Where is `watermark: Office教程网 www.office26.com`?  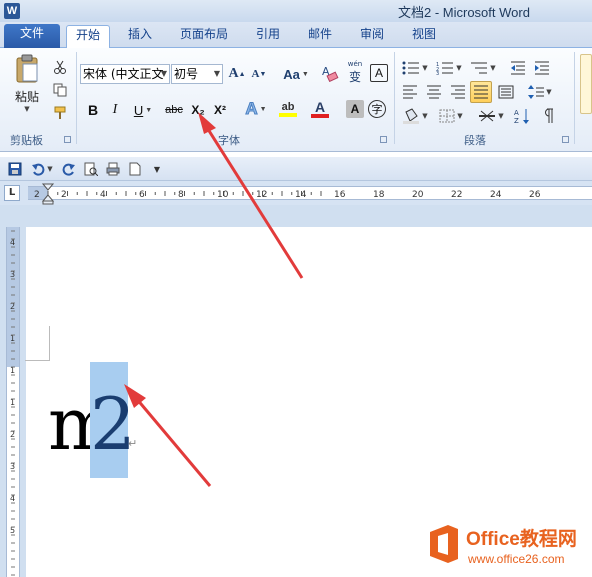
watermark: Office教程网 www.office26.com is located at coordinates (508, 547).